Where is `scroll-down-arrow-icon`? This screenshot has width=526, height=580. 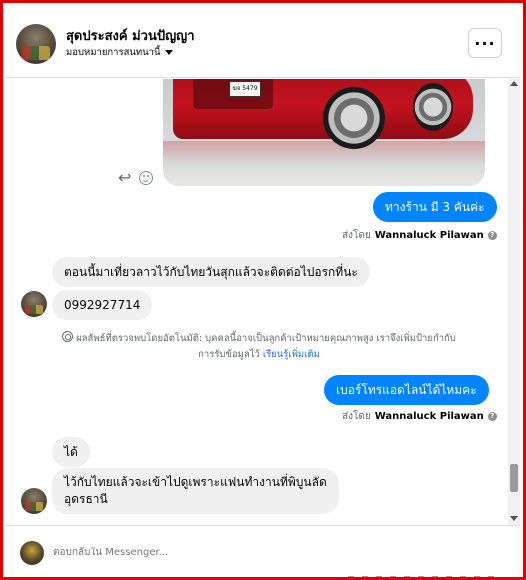
scroll-down-arrow-icon is located at coordinates (514, 518).